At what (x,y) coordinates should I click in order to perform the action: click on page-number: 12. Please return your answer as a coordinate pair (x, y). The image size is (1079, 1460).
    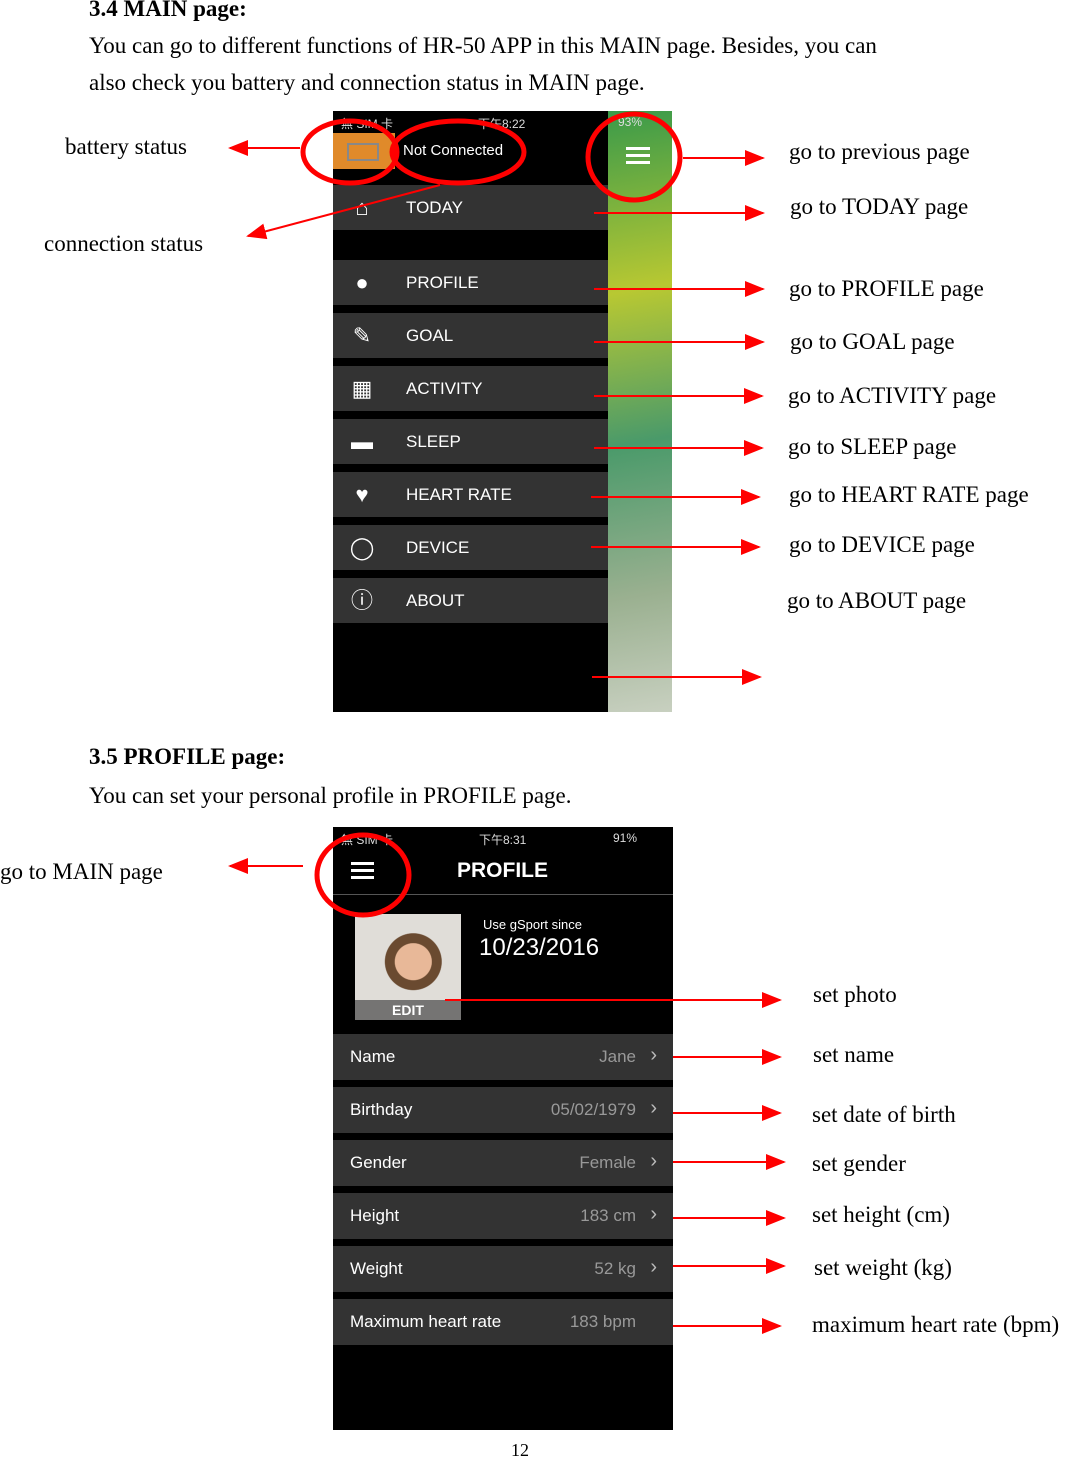
    Looking at the image, I should click on (520, 1450).